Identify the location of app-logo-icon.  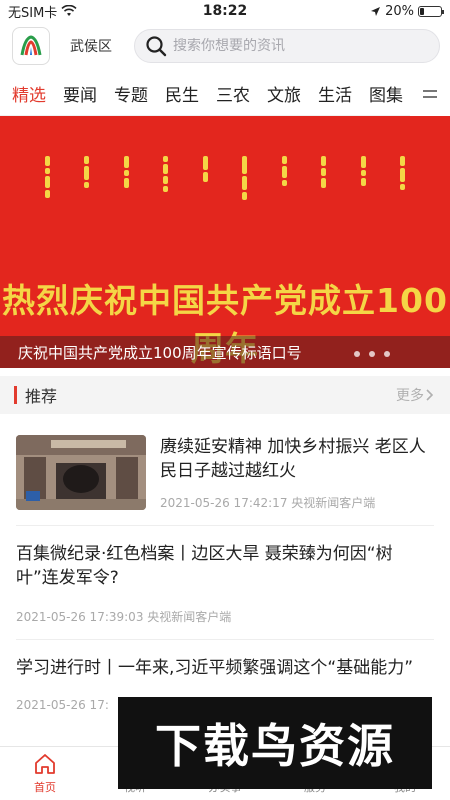
(31, 45).